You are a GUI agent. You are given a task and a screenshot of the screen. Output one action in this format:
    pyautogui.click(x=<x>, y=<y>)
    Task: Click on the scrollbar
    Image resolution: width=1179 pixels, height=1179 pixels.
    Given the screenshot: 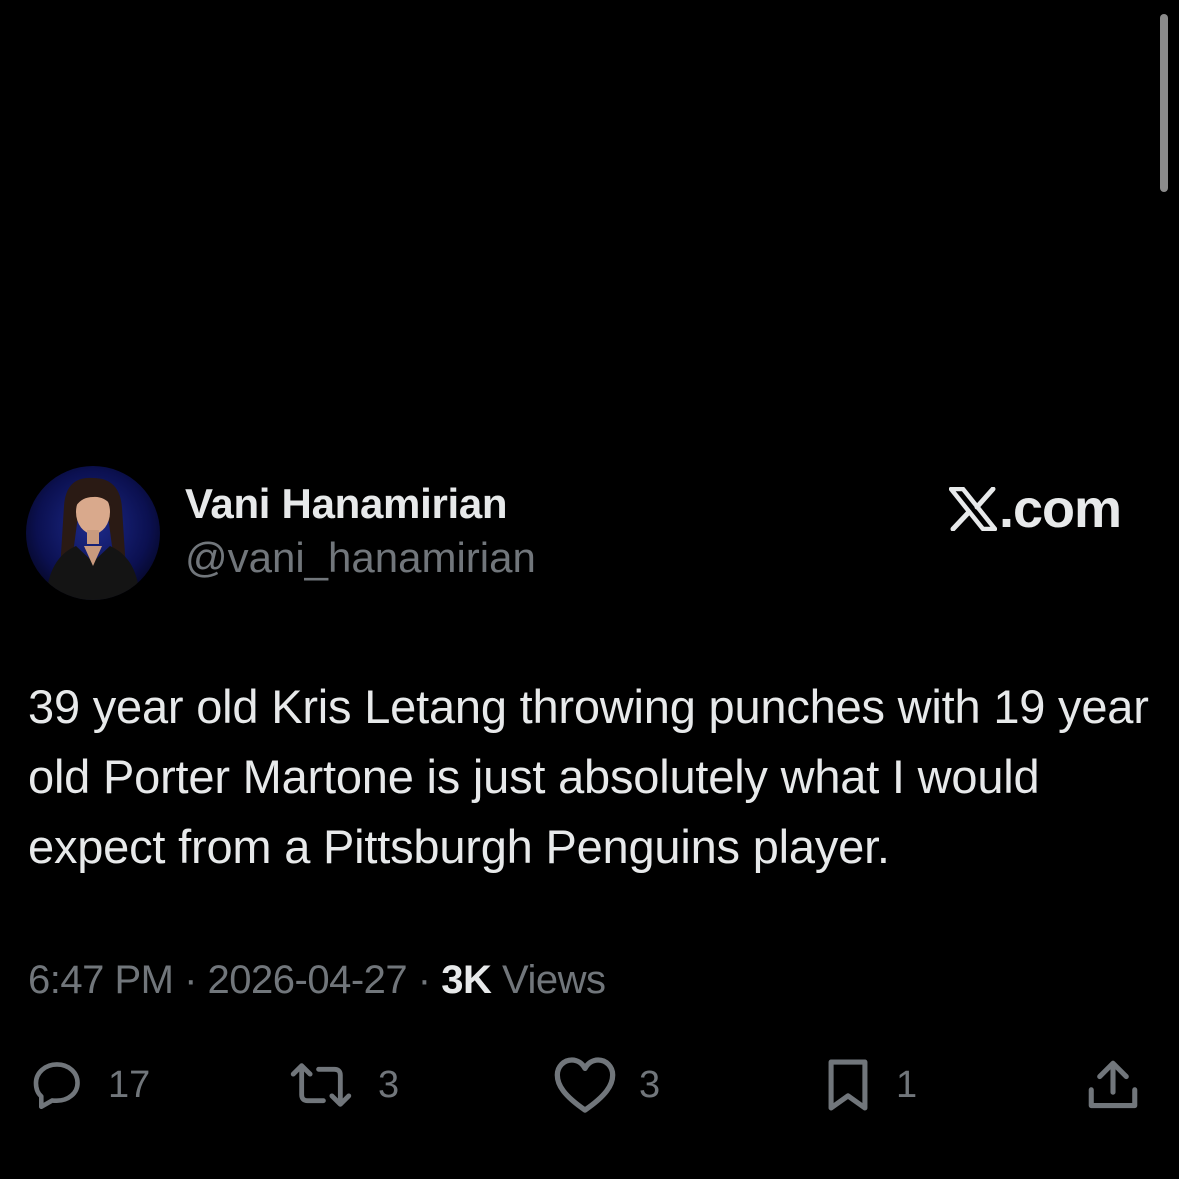 What is the action you would take?
    pyautogui.click(x=1164, y=103)
    